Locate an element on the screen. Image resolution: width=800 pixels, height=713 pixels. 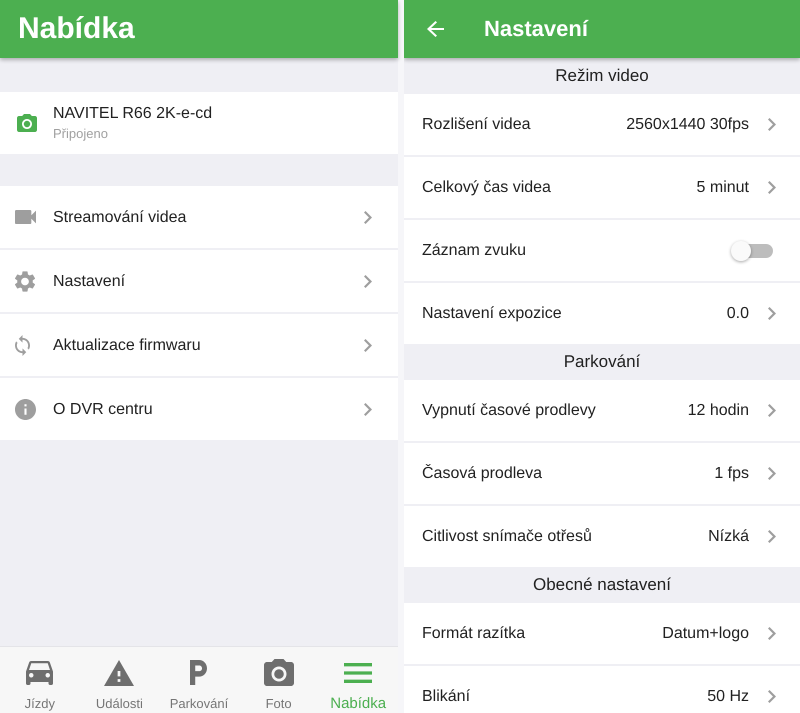
settings-row: Nastavení expozice 0.0 is located at coordinates (602, 313).